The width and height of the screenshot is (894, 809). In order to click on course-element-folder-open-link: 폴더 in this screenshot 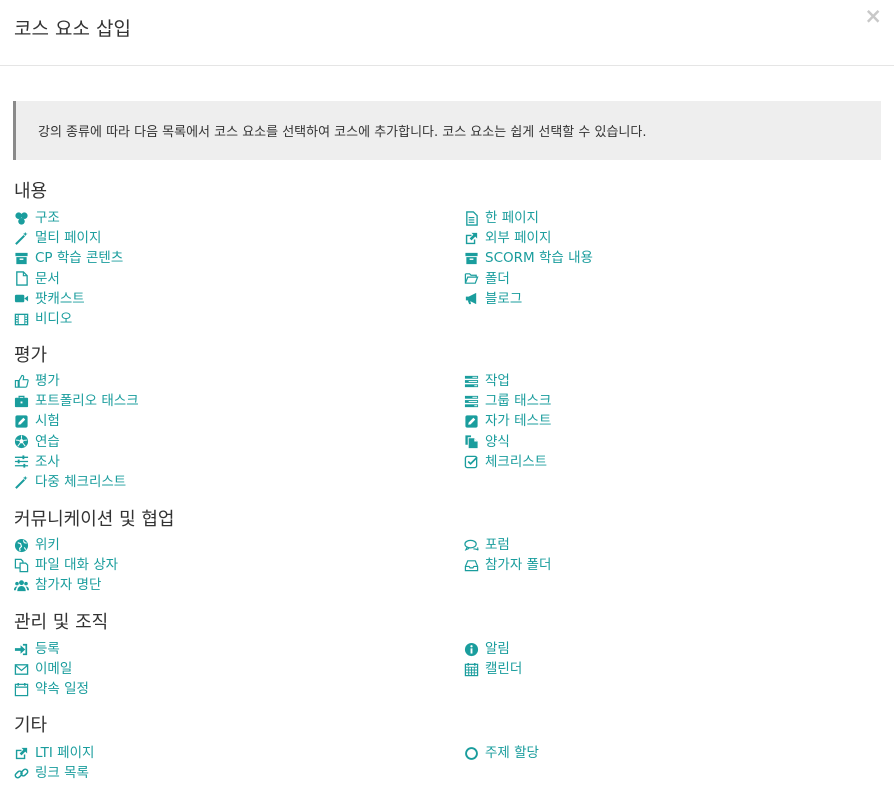, I will do `click(669, 279)`.